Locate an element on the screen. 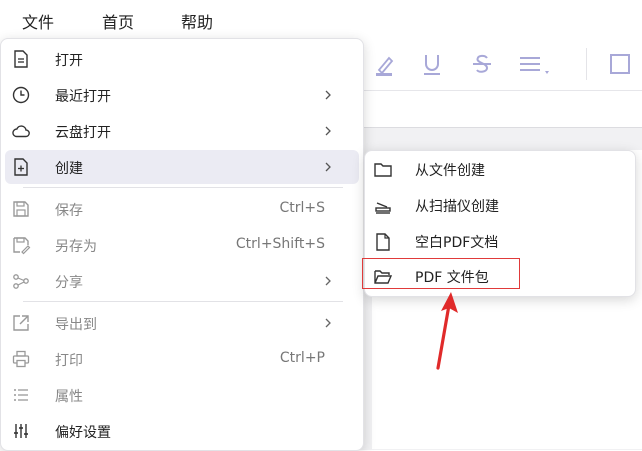 The width and height of the screenshot is (642, 451). menubar: 文件 首页 帮助 is located at coordinates (321, 19).